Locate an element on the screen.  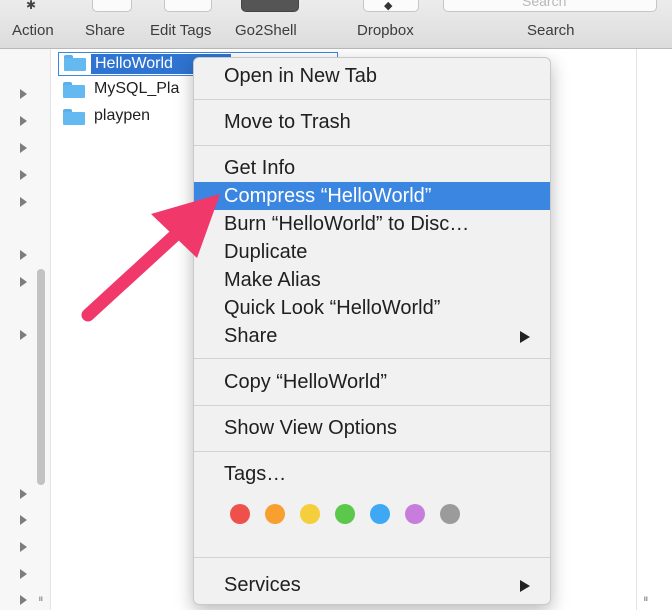
menu-item-show-view-options: Show View Options is located at coordinates (372, 428).